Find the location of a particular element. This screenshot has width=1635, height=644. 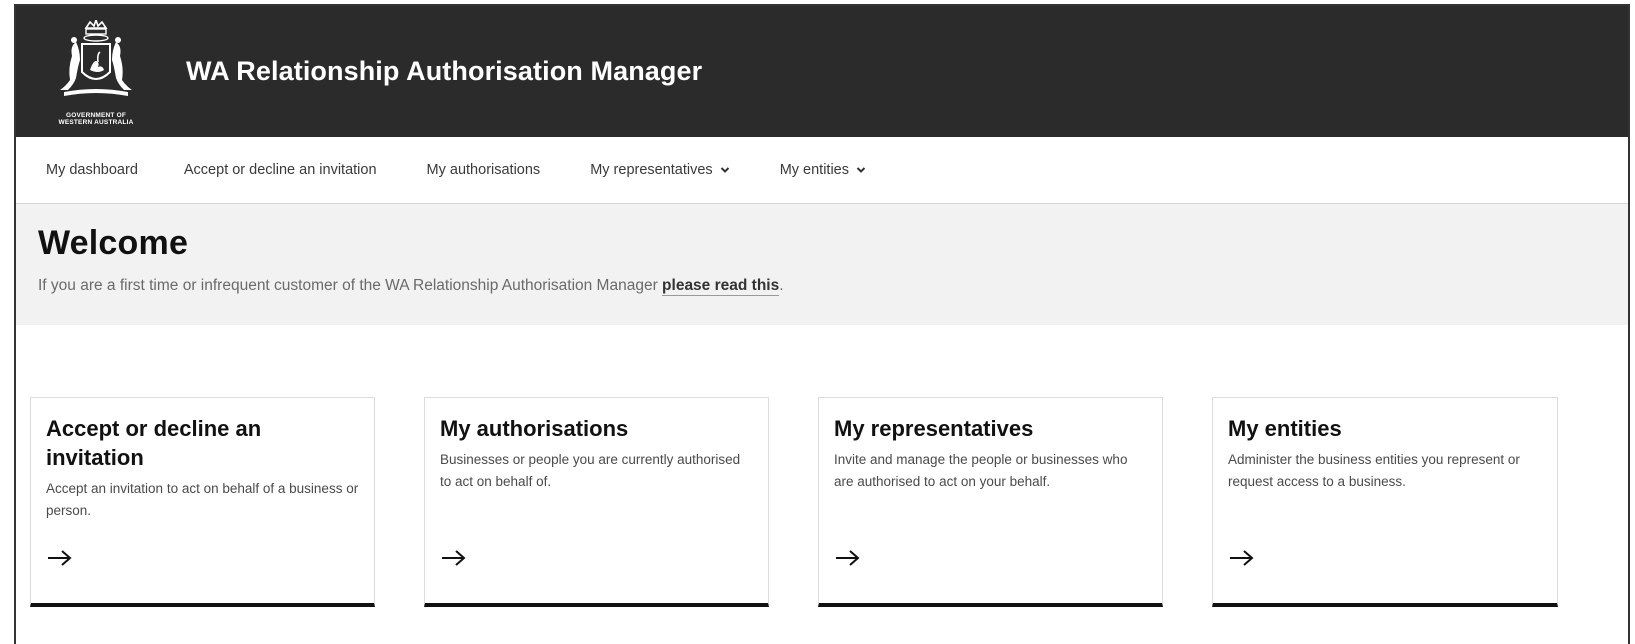

nav-item-label: My dashboard is located at coordinates (92, 170).